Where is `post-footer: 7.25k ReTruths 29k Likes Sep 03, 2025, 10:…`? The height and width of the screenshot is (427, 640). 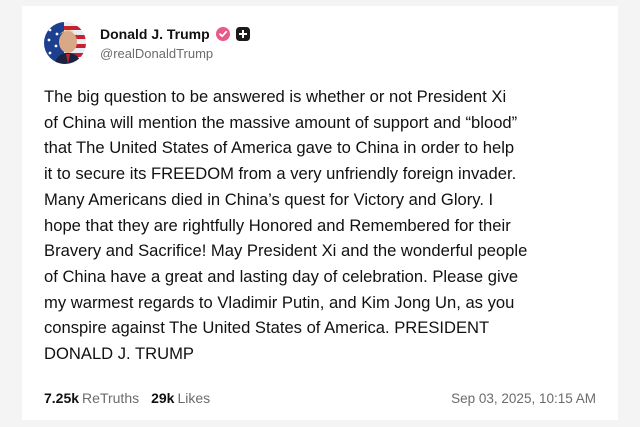
post-footer: 7.25k ReTruths 29k Likes Sep 03, 2025, 10:… is located at coordinates (320, 398).